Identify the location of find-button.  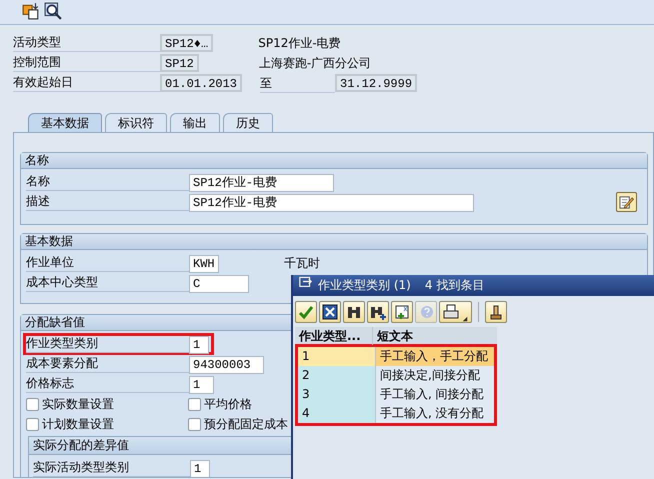
(354, 312).